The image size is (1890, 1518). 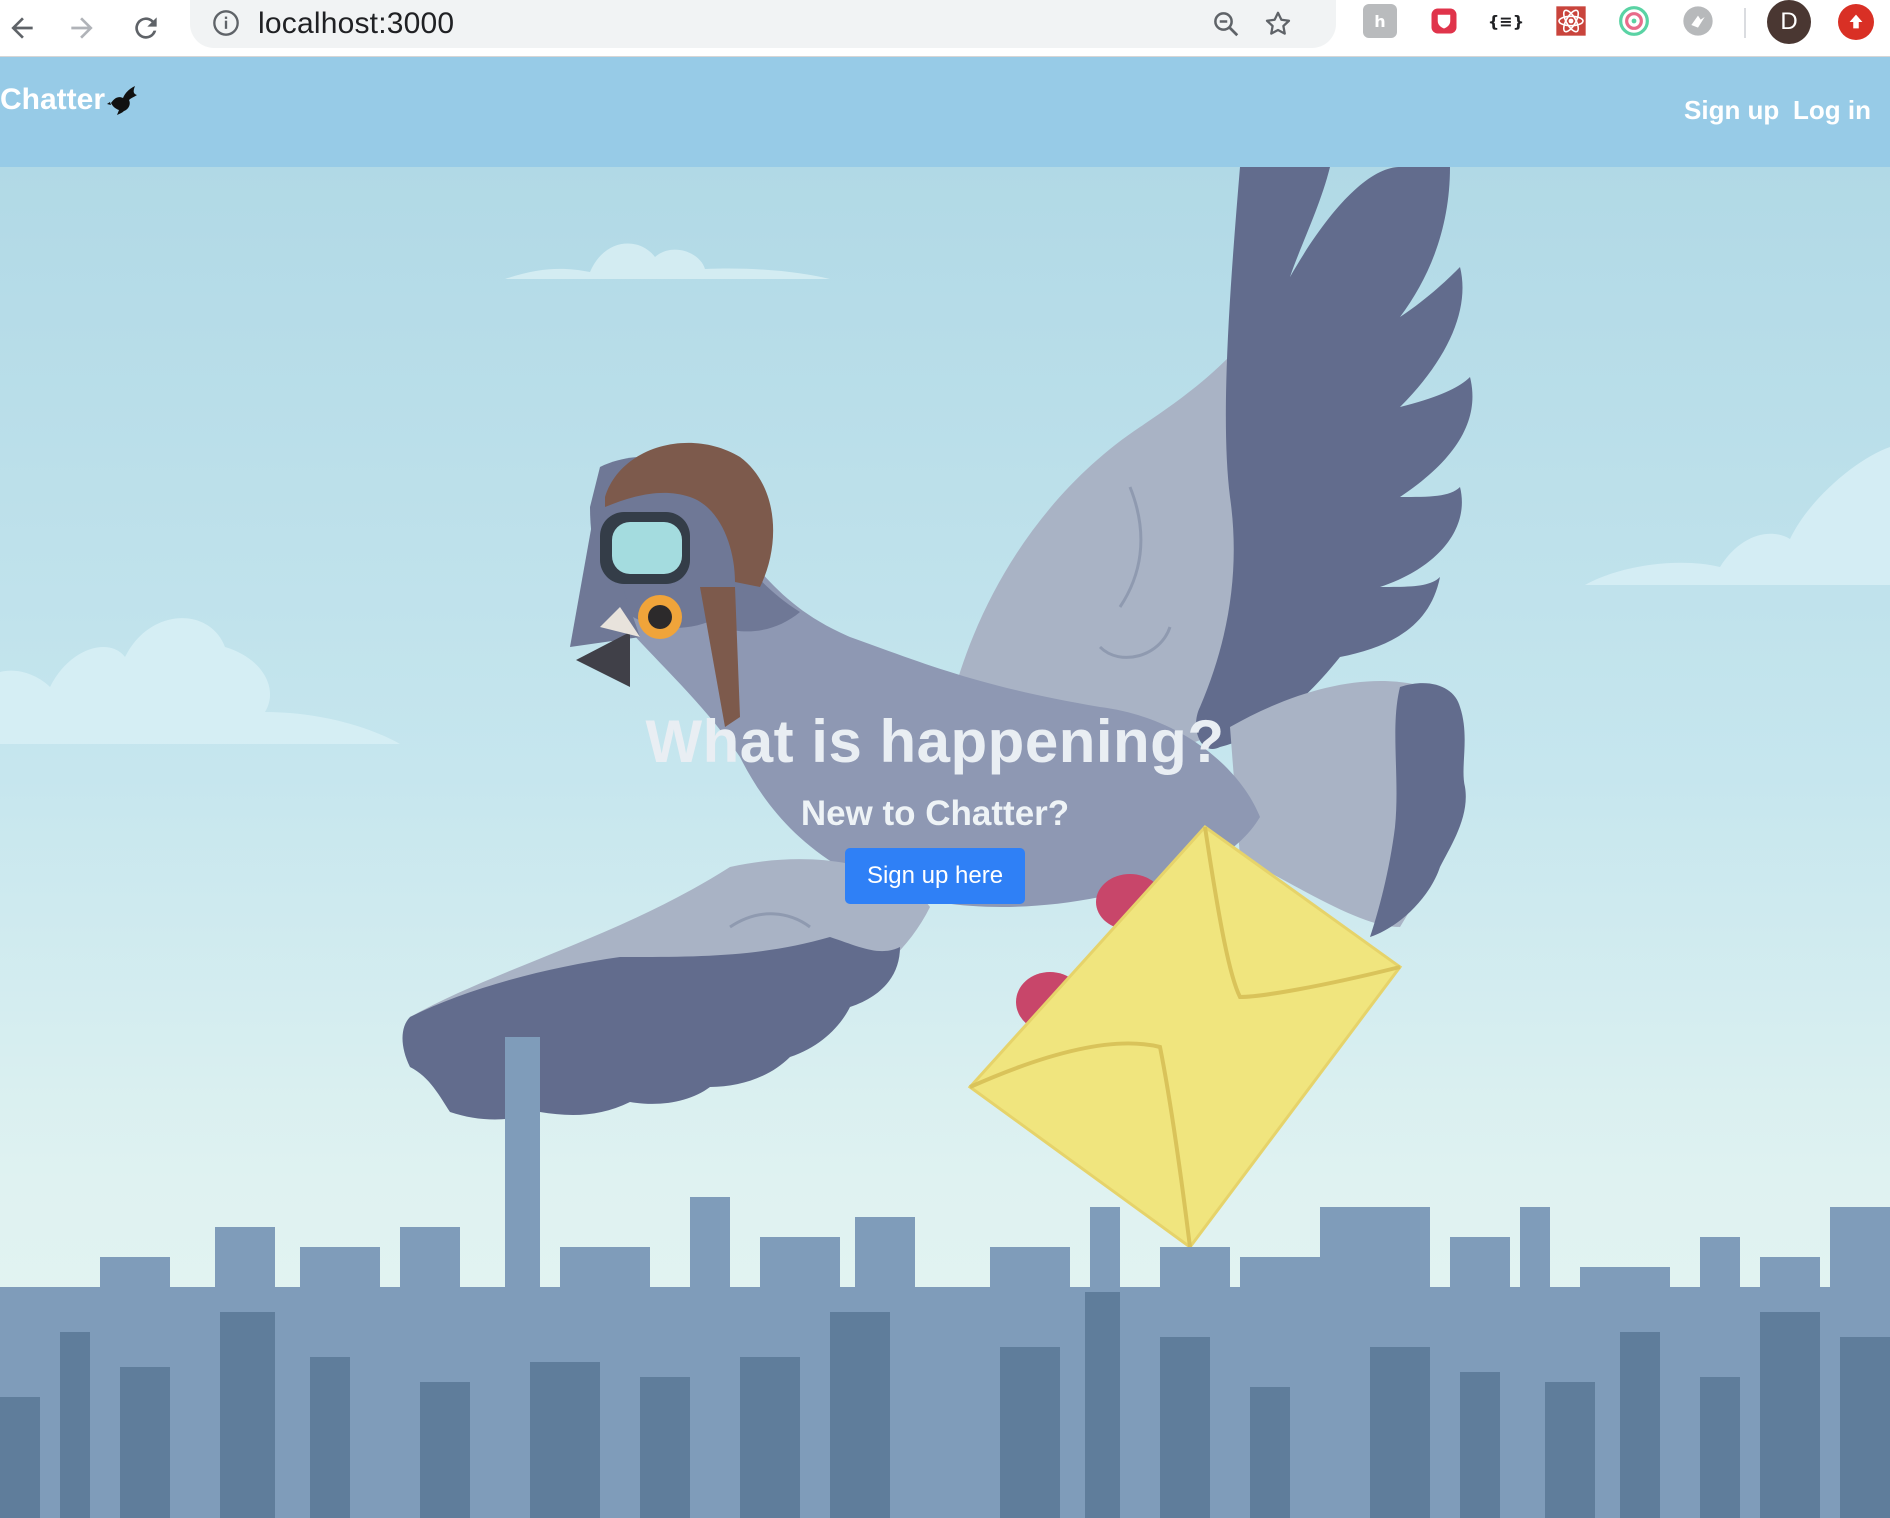 I want to click on toolbar-divider, so click(x=1745, y=23).